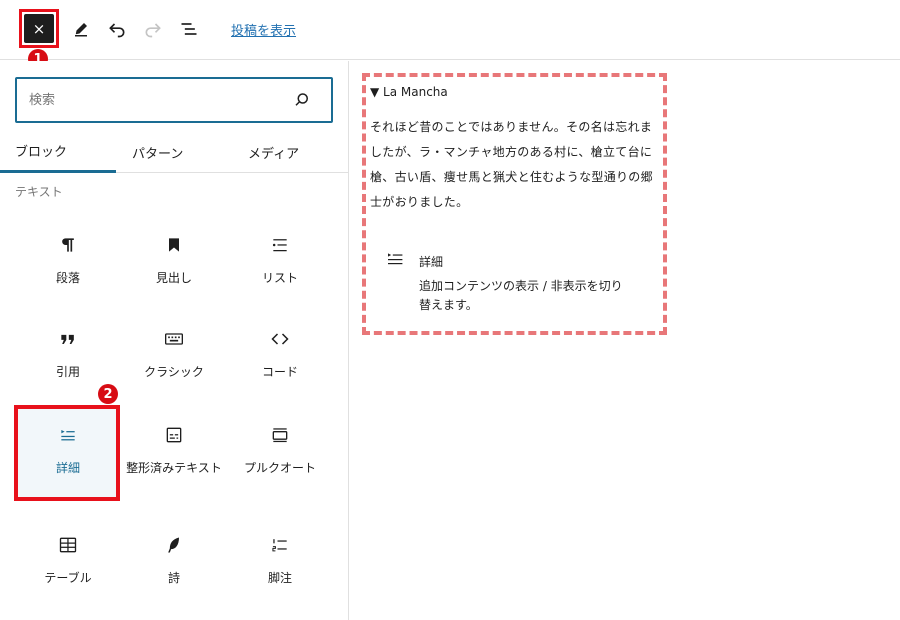 The image size is (900, 620). Describe the element at coordinates (157, 152) in the screenshot. I see `tab-patterns: パターン` at that location.